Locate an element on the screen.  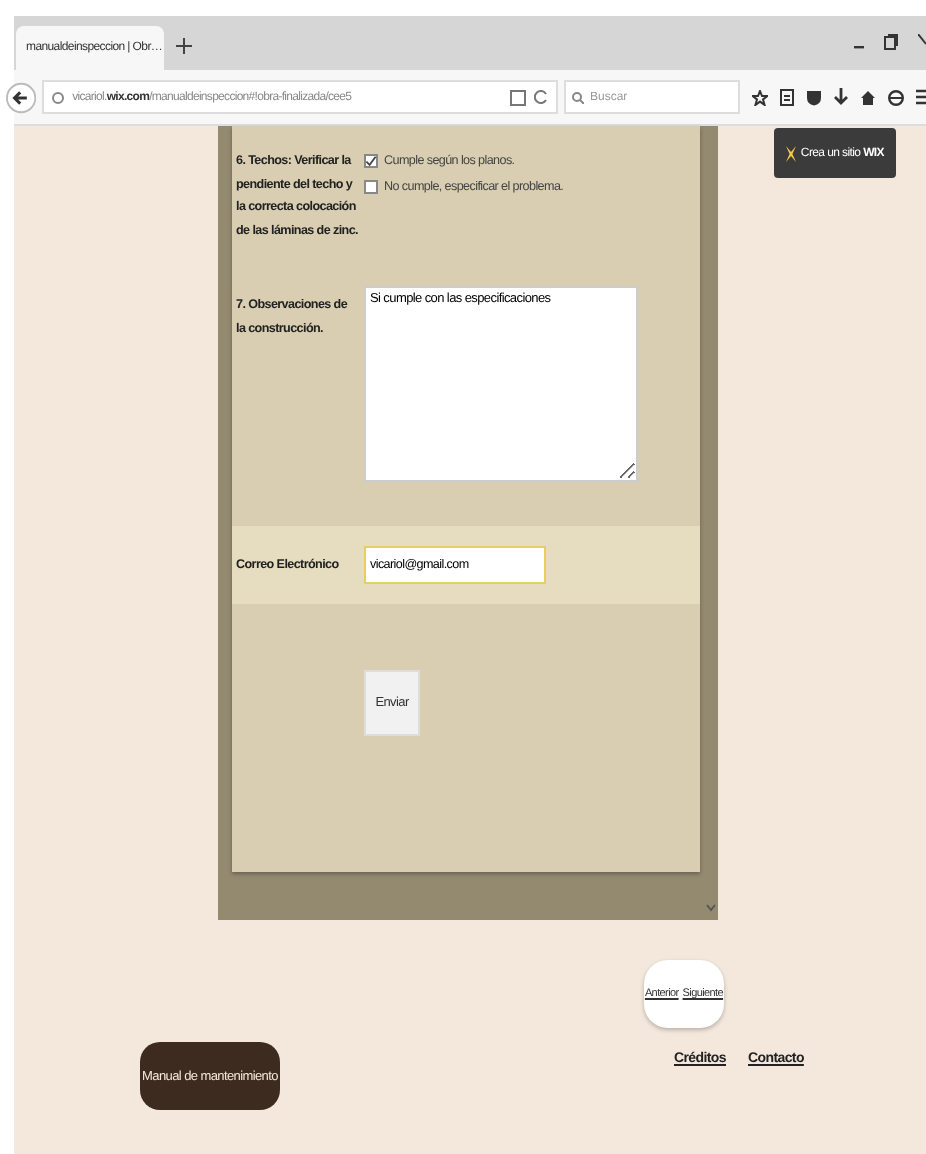
back-icon is located at coordinates (21, 97).